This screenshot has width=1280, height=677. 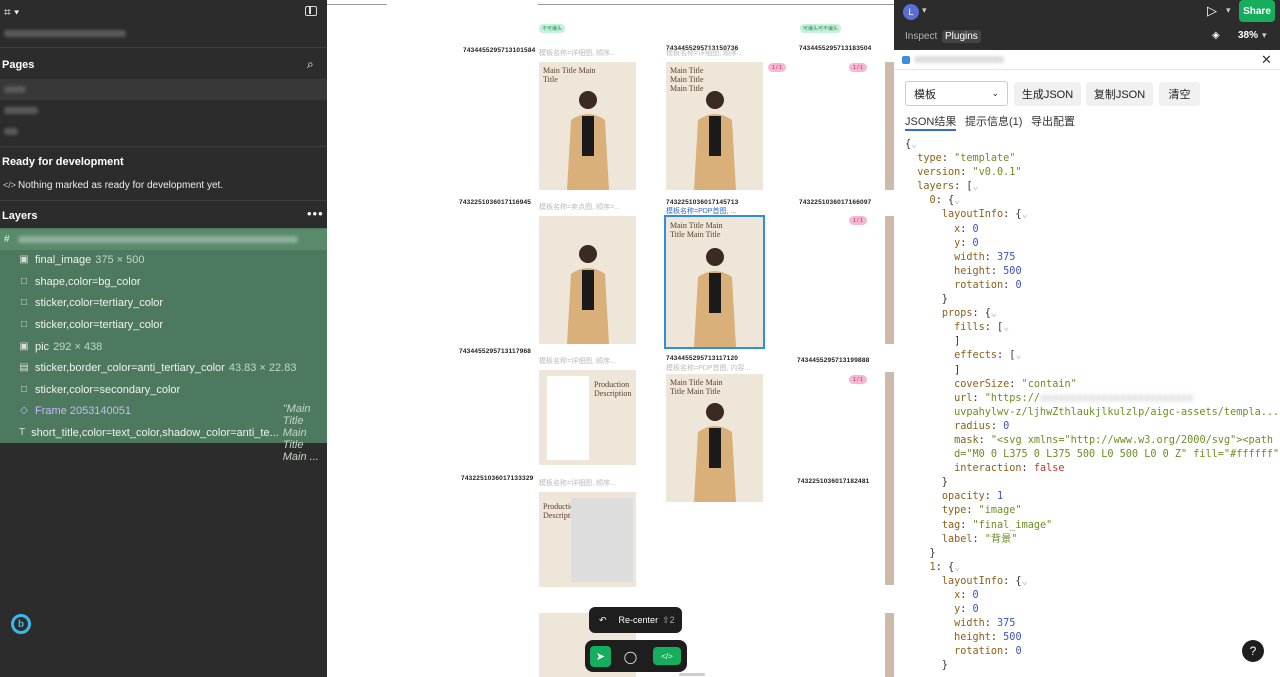 I want to click on chevron-down-icon: ⌄, so click(x=995, y=93).